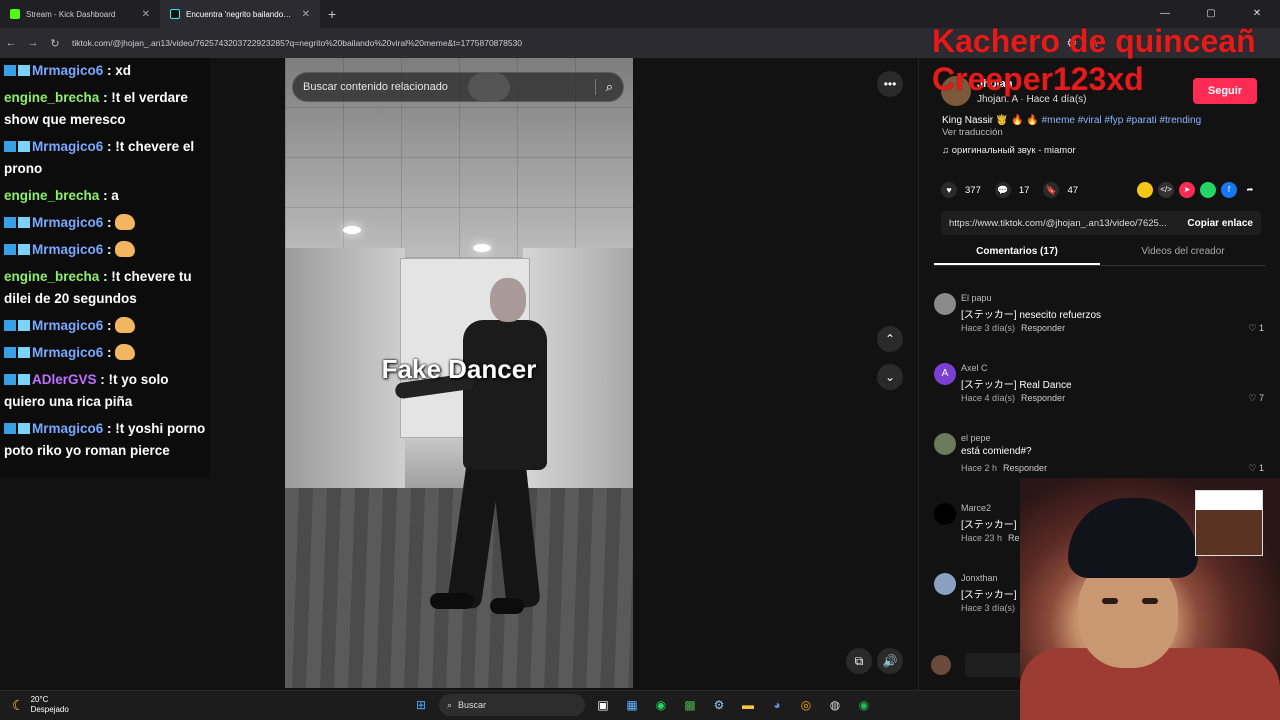 The image size is (1280, 720). Describe the element at coordinates (603, 705) in the screenshot. I see `task-view-icon: ▣` at that location.